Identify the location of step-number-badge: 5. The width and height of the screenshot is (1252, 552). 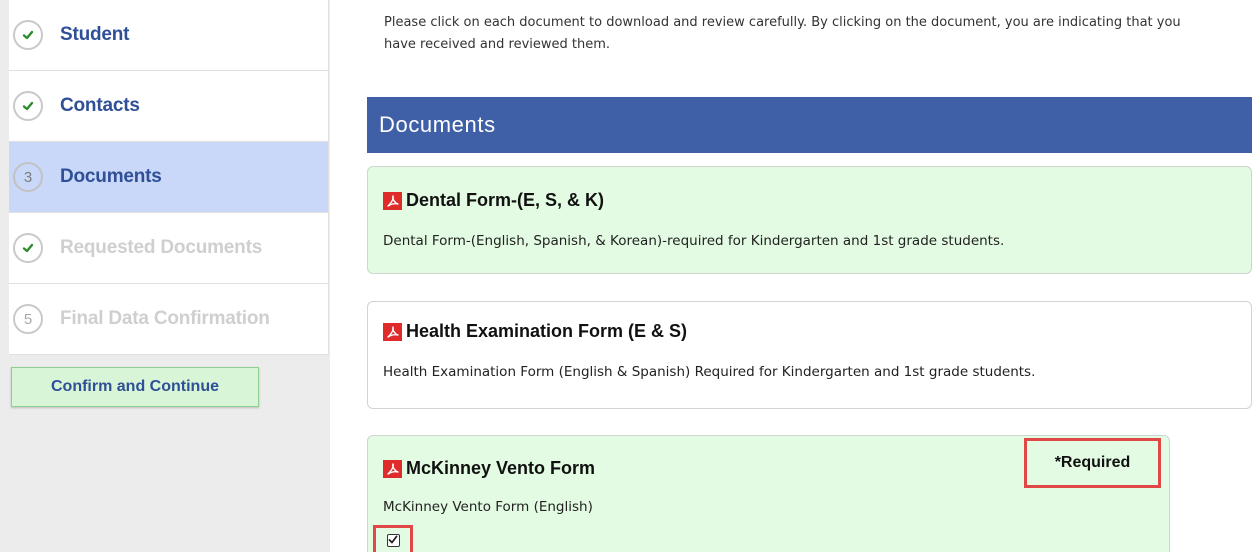
(28, 319).